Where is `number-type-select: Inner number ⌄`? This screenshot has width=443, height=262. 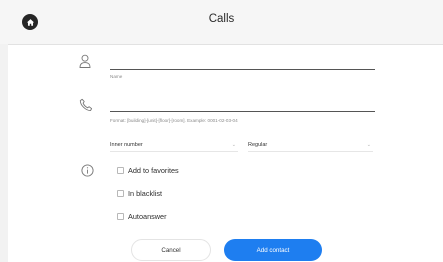
number-type-select: Inner number ⌄ is located at coordinates (174, 146).